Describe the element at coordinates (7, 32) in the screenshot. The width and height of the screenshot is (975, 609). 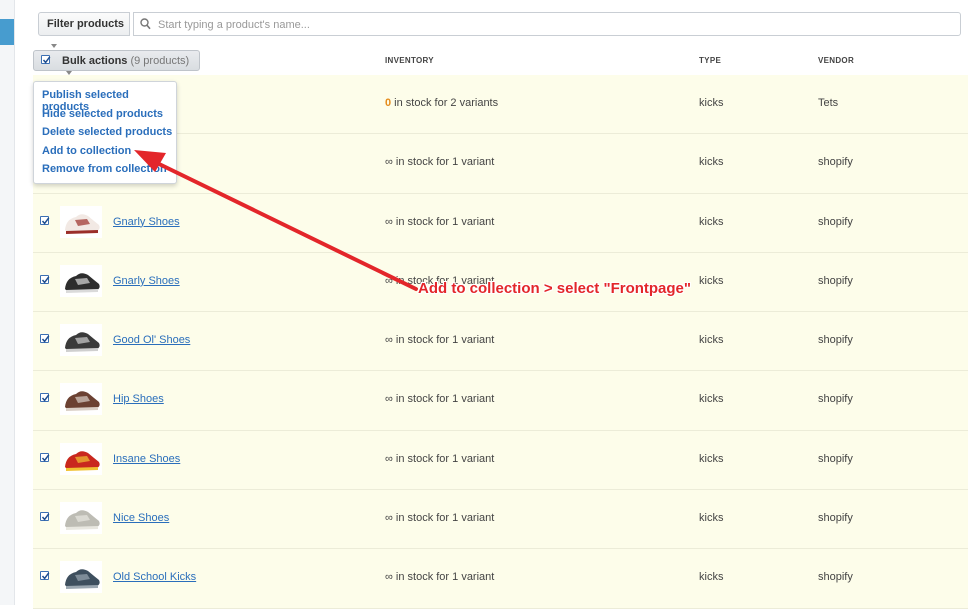
I see `sidebar-active-indicator` at that location.